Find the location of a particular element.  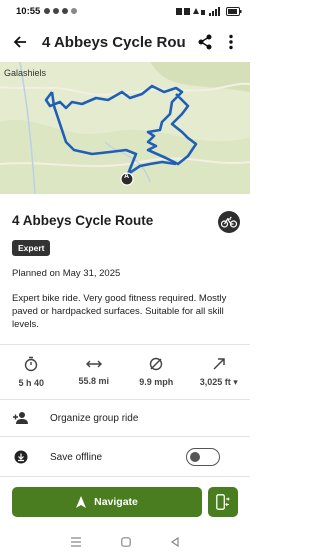

distance-arrows-icon is located at coordinates (93, 364).